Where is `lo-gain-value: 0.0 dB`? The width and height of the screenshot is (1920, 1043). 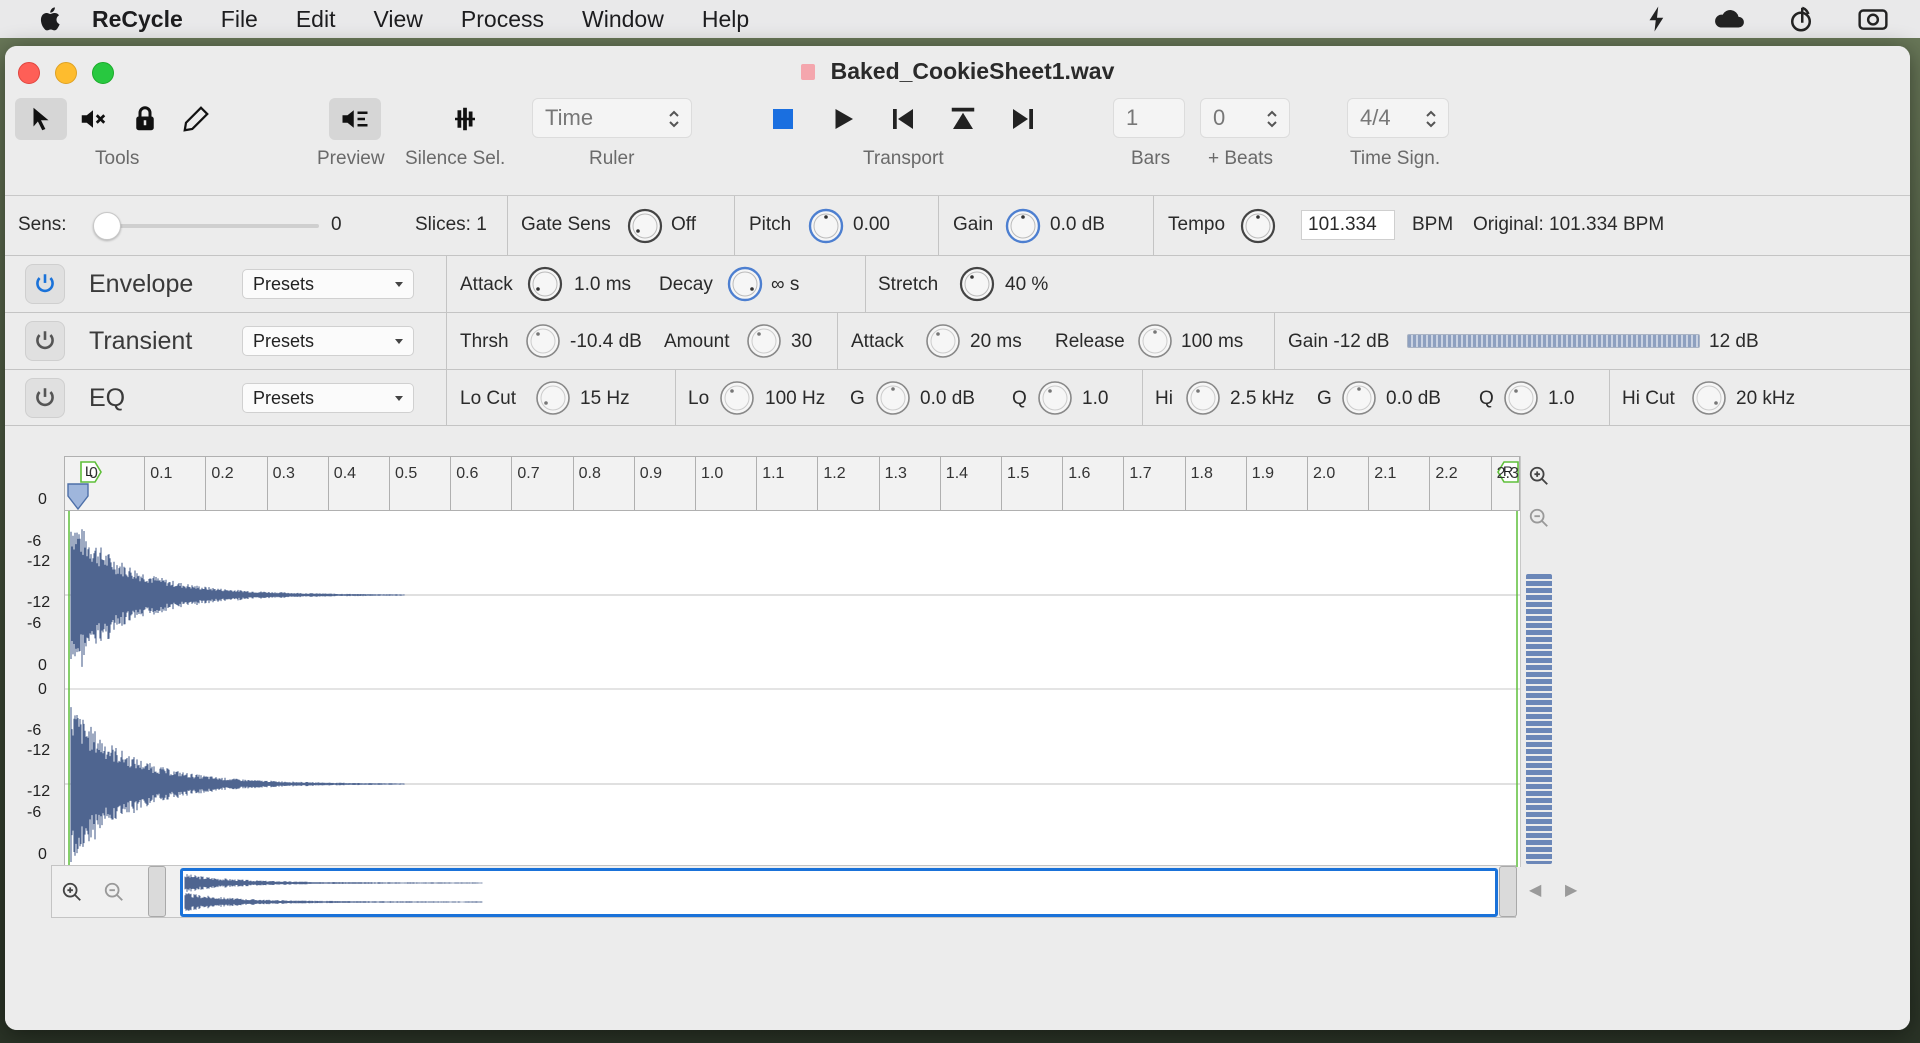 lo-gain-value: 0.0 dB is located at coordinates (947, 398).